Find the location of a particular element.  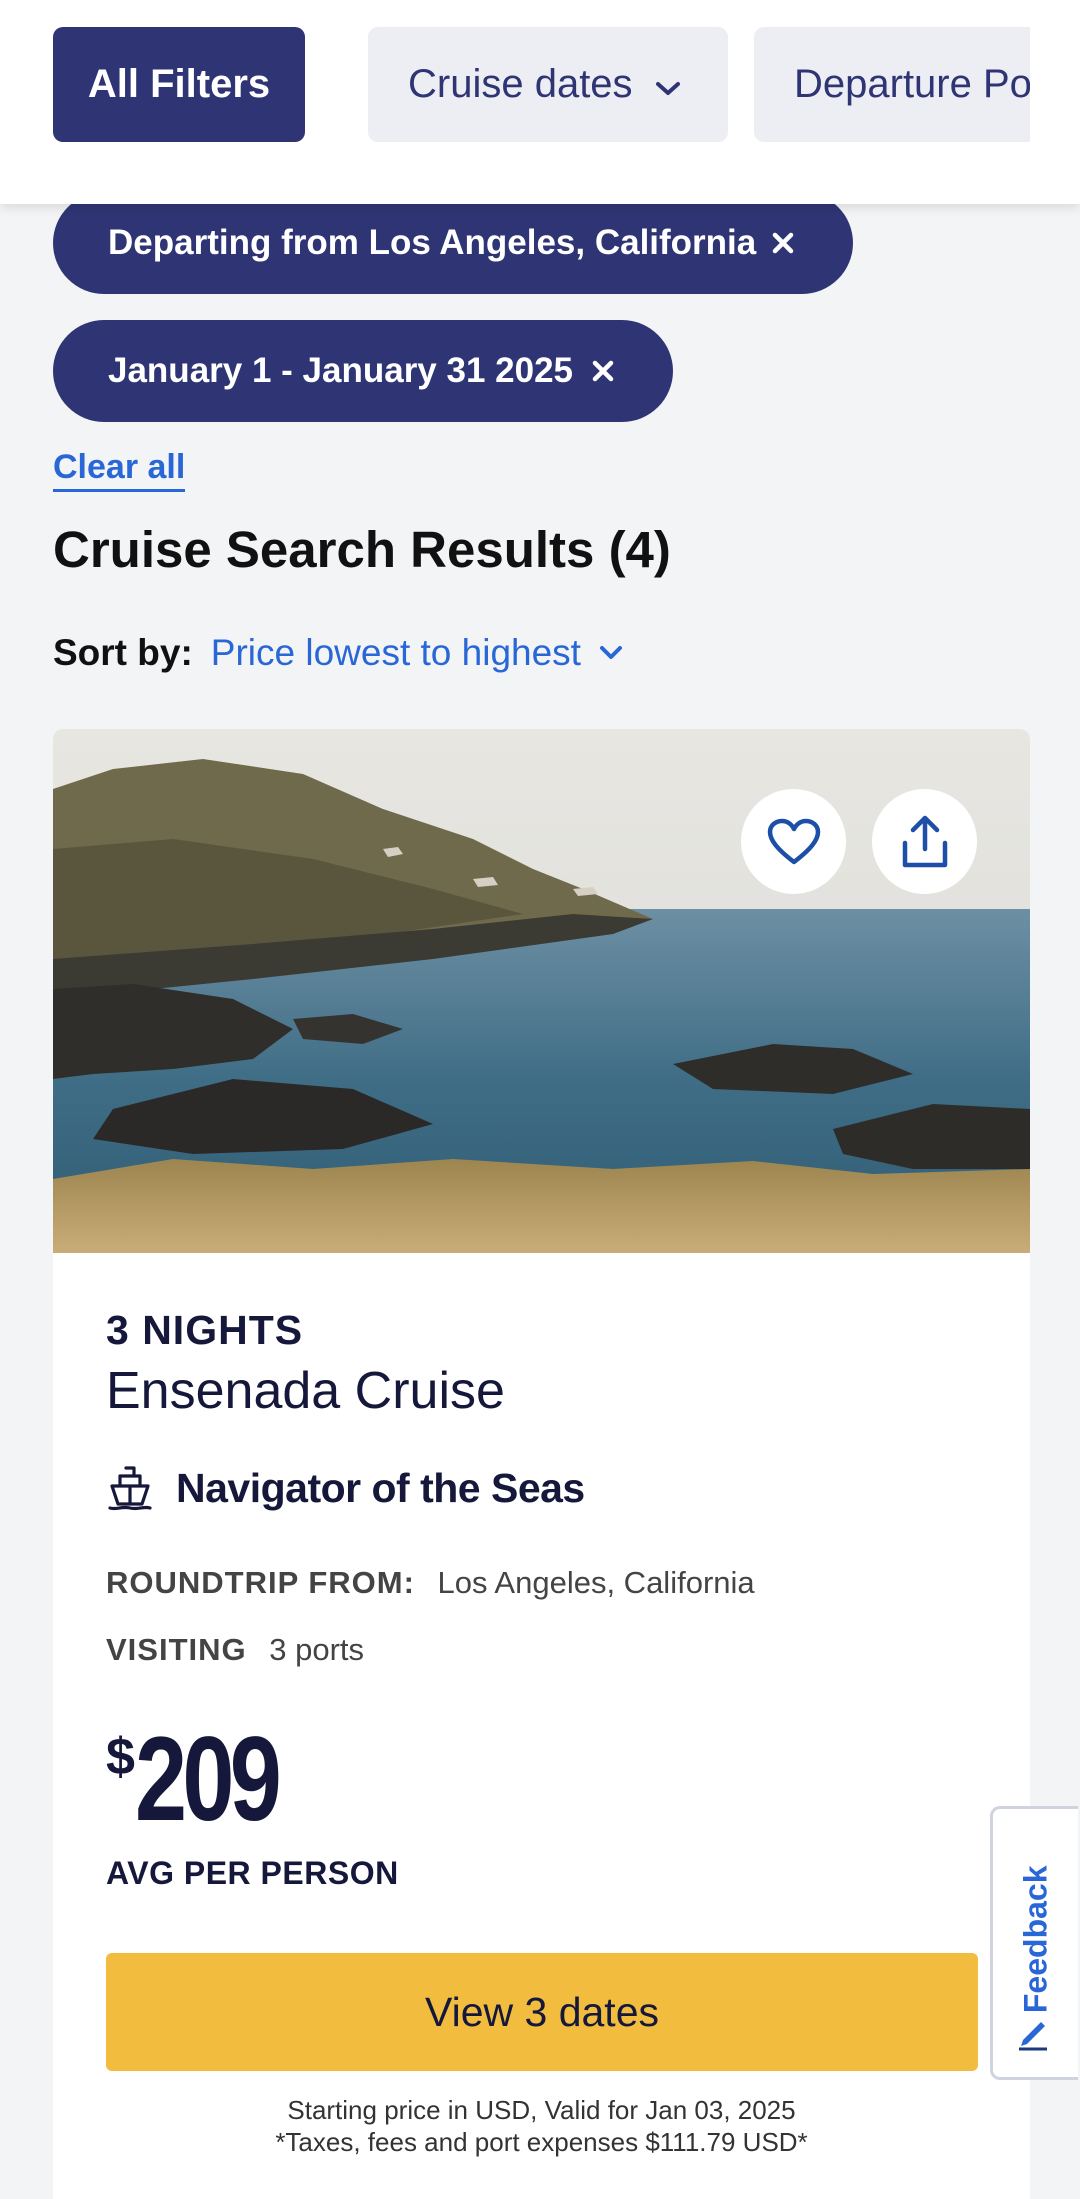

roundtrip-value: Los Angeles, California is located at coordinates (596, 1582).